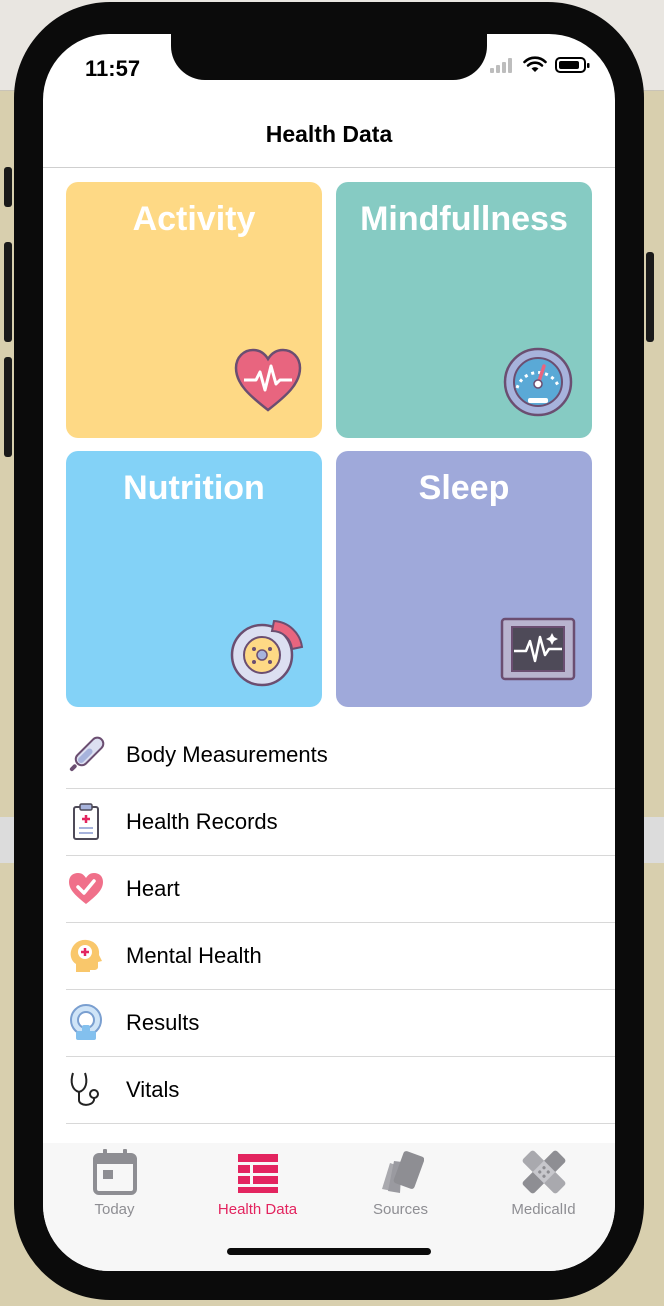 The width and height of the screenshot is (664, 1306). What do you see at coordinates (194, 955) in the screenshot?
I see `list-item-label: Mental Health` at bounding box center [194, 955].